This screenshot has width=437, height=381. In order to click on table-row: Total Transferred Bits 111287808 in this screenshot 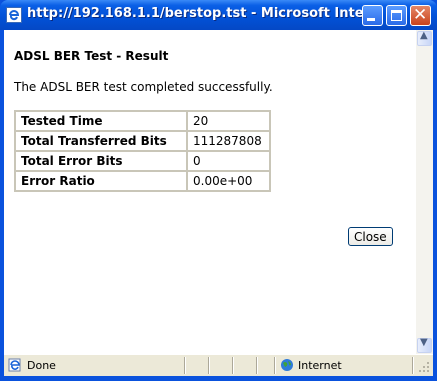, I will do `click(142, 141)`.